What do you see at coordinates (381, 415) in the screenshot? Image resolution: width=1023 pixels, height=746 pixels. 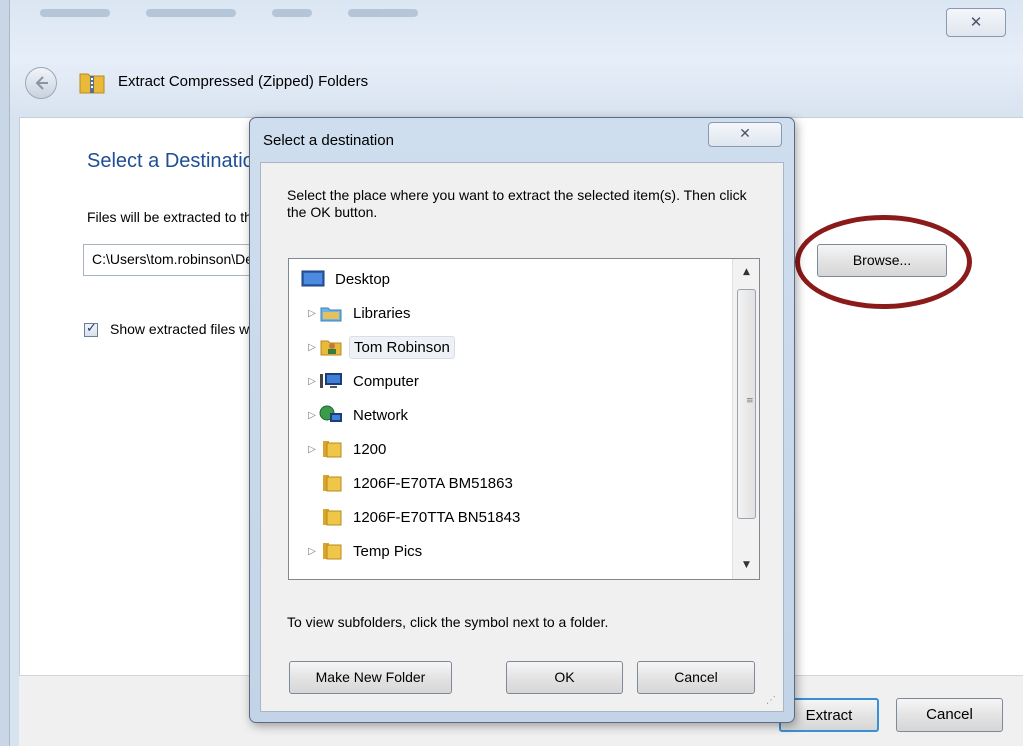 I see `tree-item-label: Network` at bounding box center [381, 415].